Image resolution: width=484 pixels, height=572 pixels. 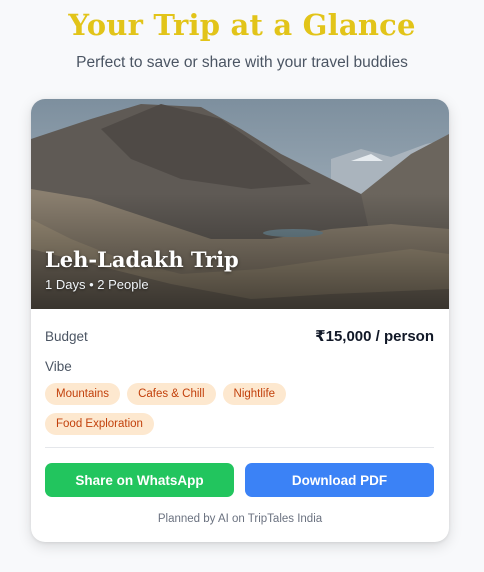 What do you see at coordinates (171, 394) in the screenshot?
I see `vibe-tag: Cafes & Chill` at bounding box center [171, 394].